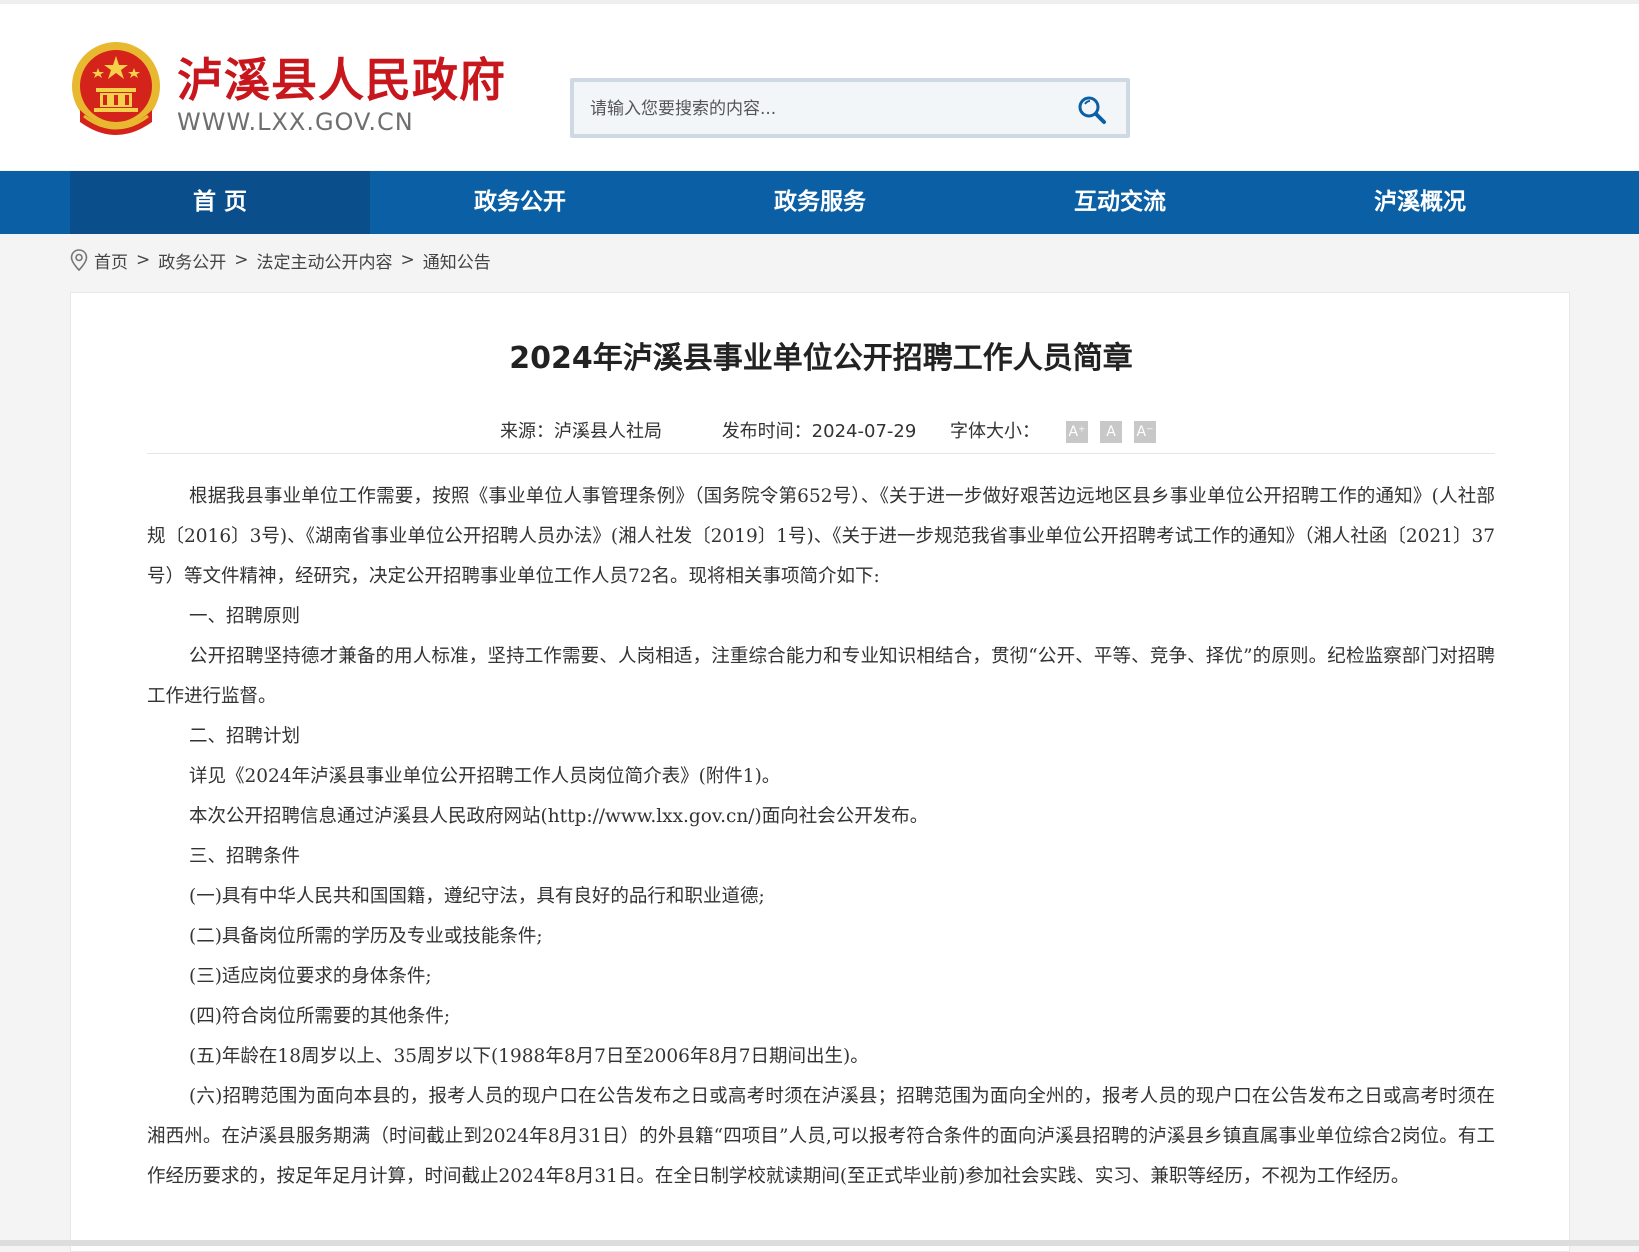  What do you see at coordinates (457, 260) in the screenshot?
I see `breadcrumb-notices: 通知公告` at bounding box center [457, 260].